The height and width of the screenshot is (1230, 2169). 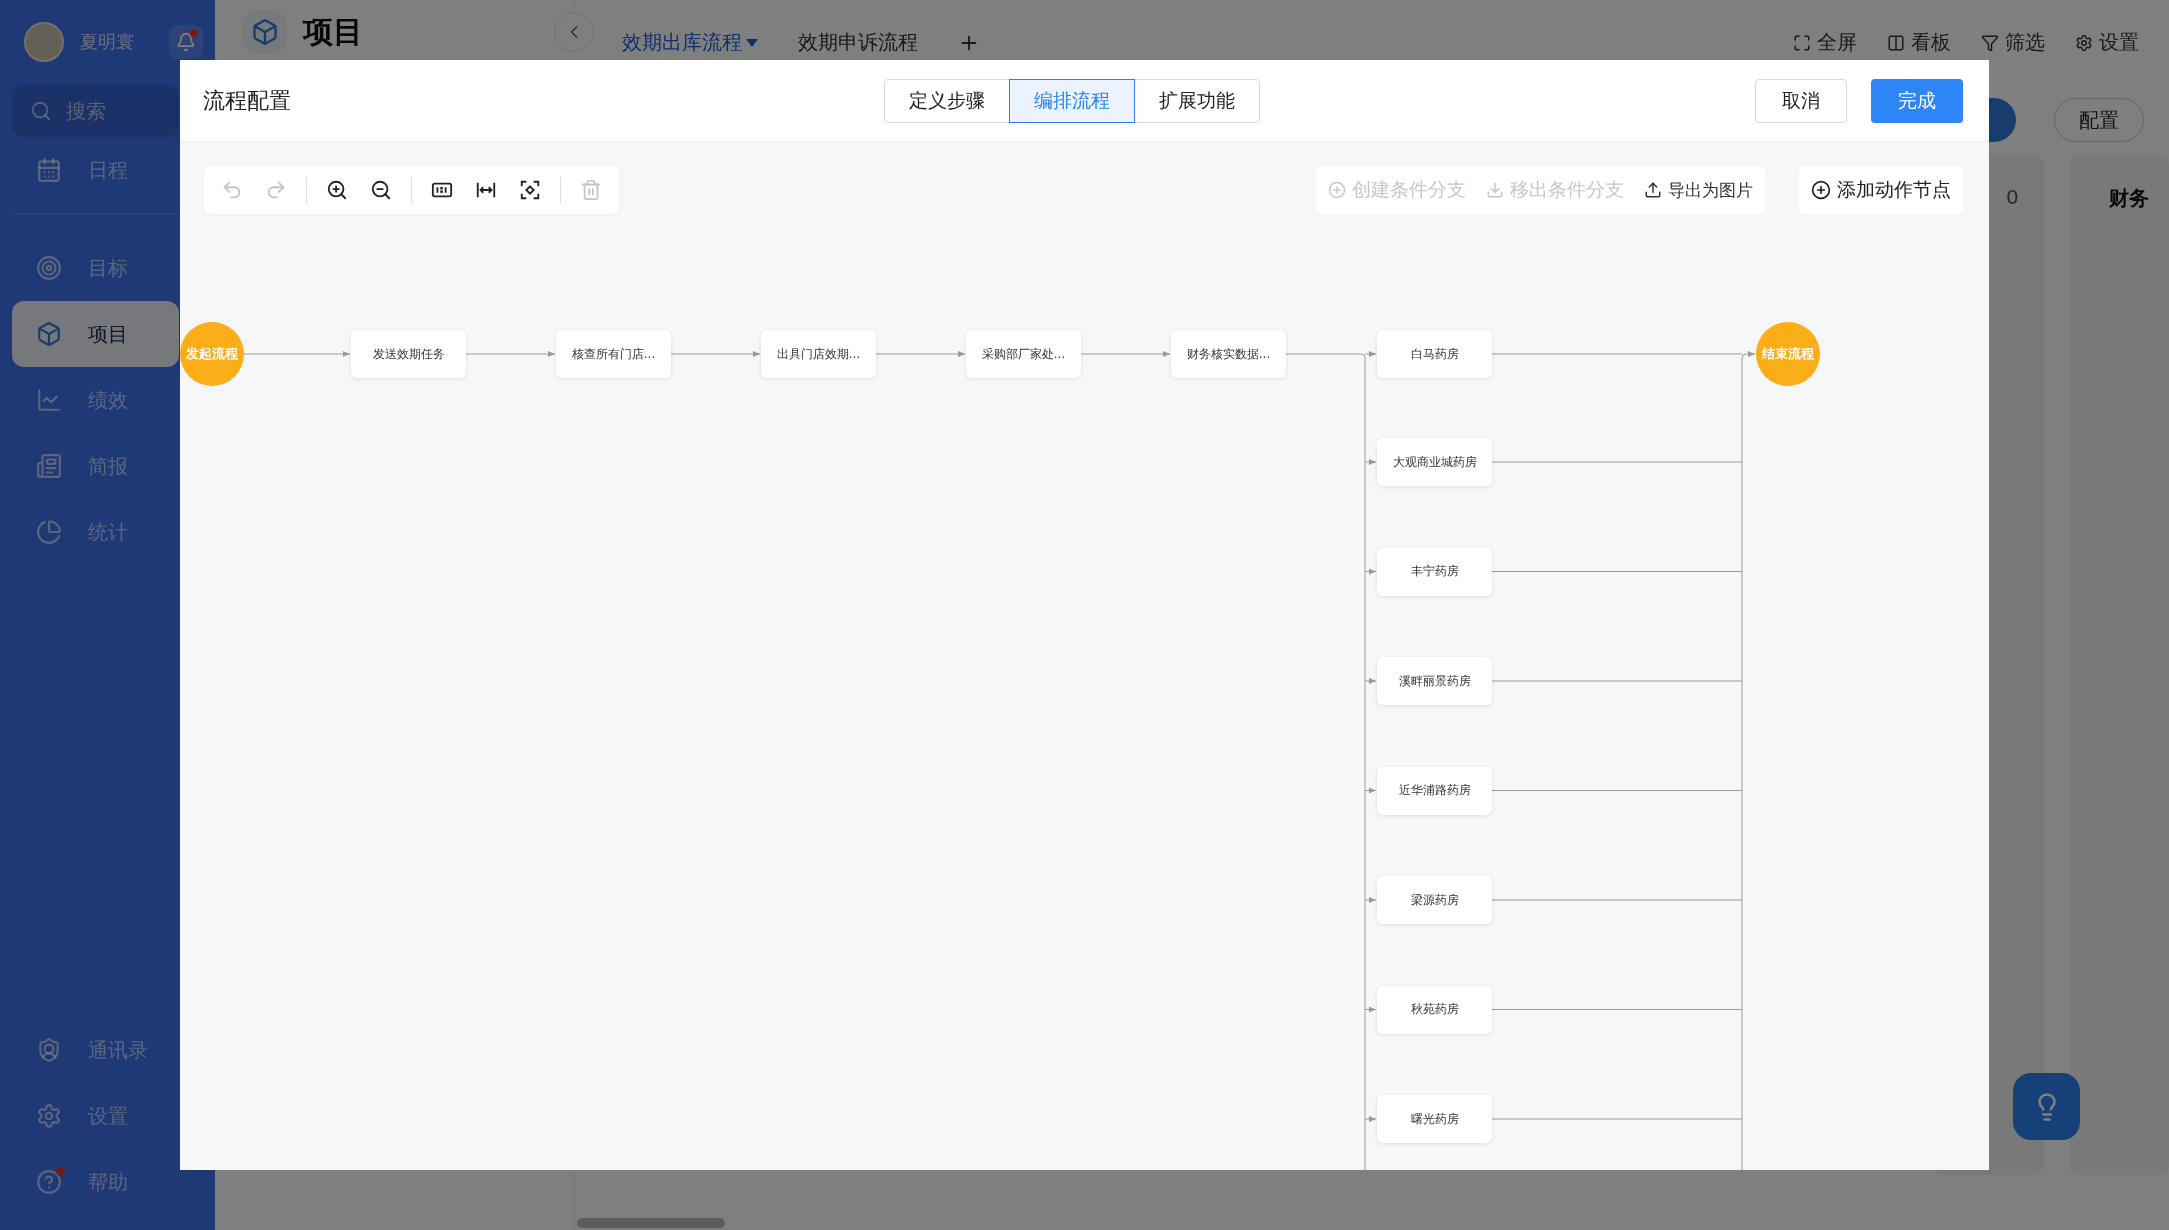 I want to click on tab: 效期申诉流程, so click(x=858, y=42).